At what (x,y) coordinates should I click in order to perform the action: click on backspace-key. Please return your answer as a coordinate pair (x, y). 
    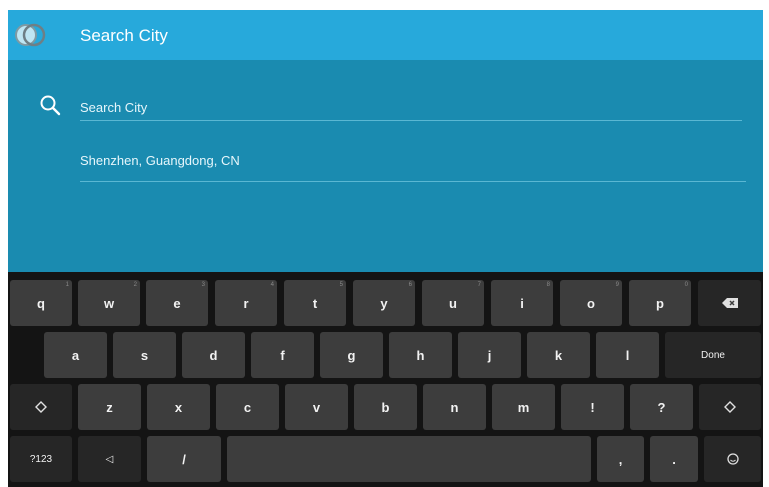
    Looking at the image, I should click on (729, 303).